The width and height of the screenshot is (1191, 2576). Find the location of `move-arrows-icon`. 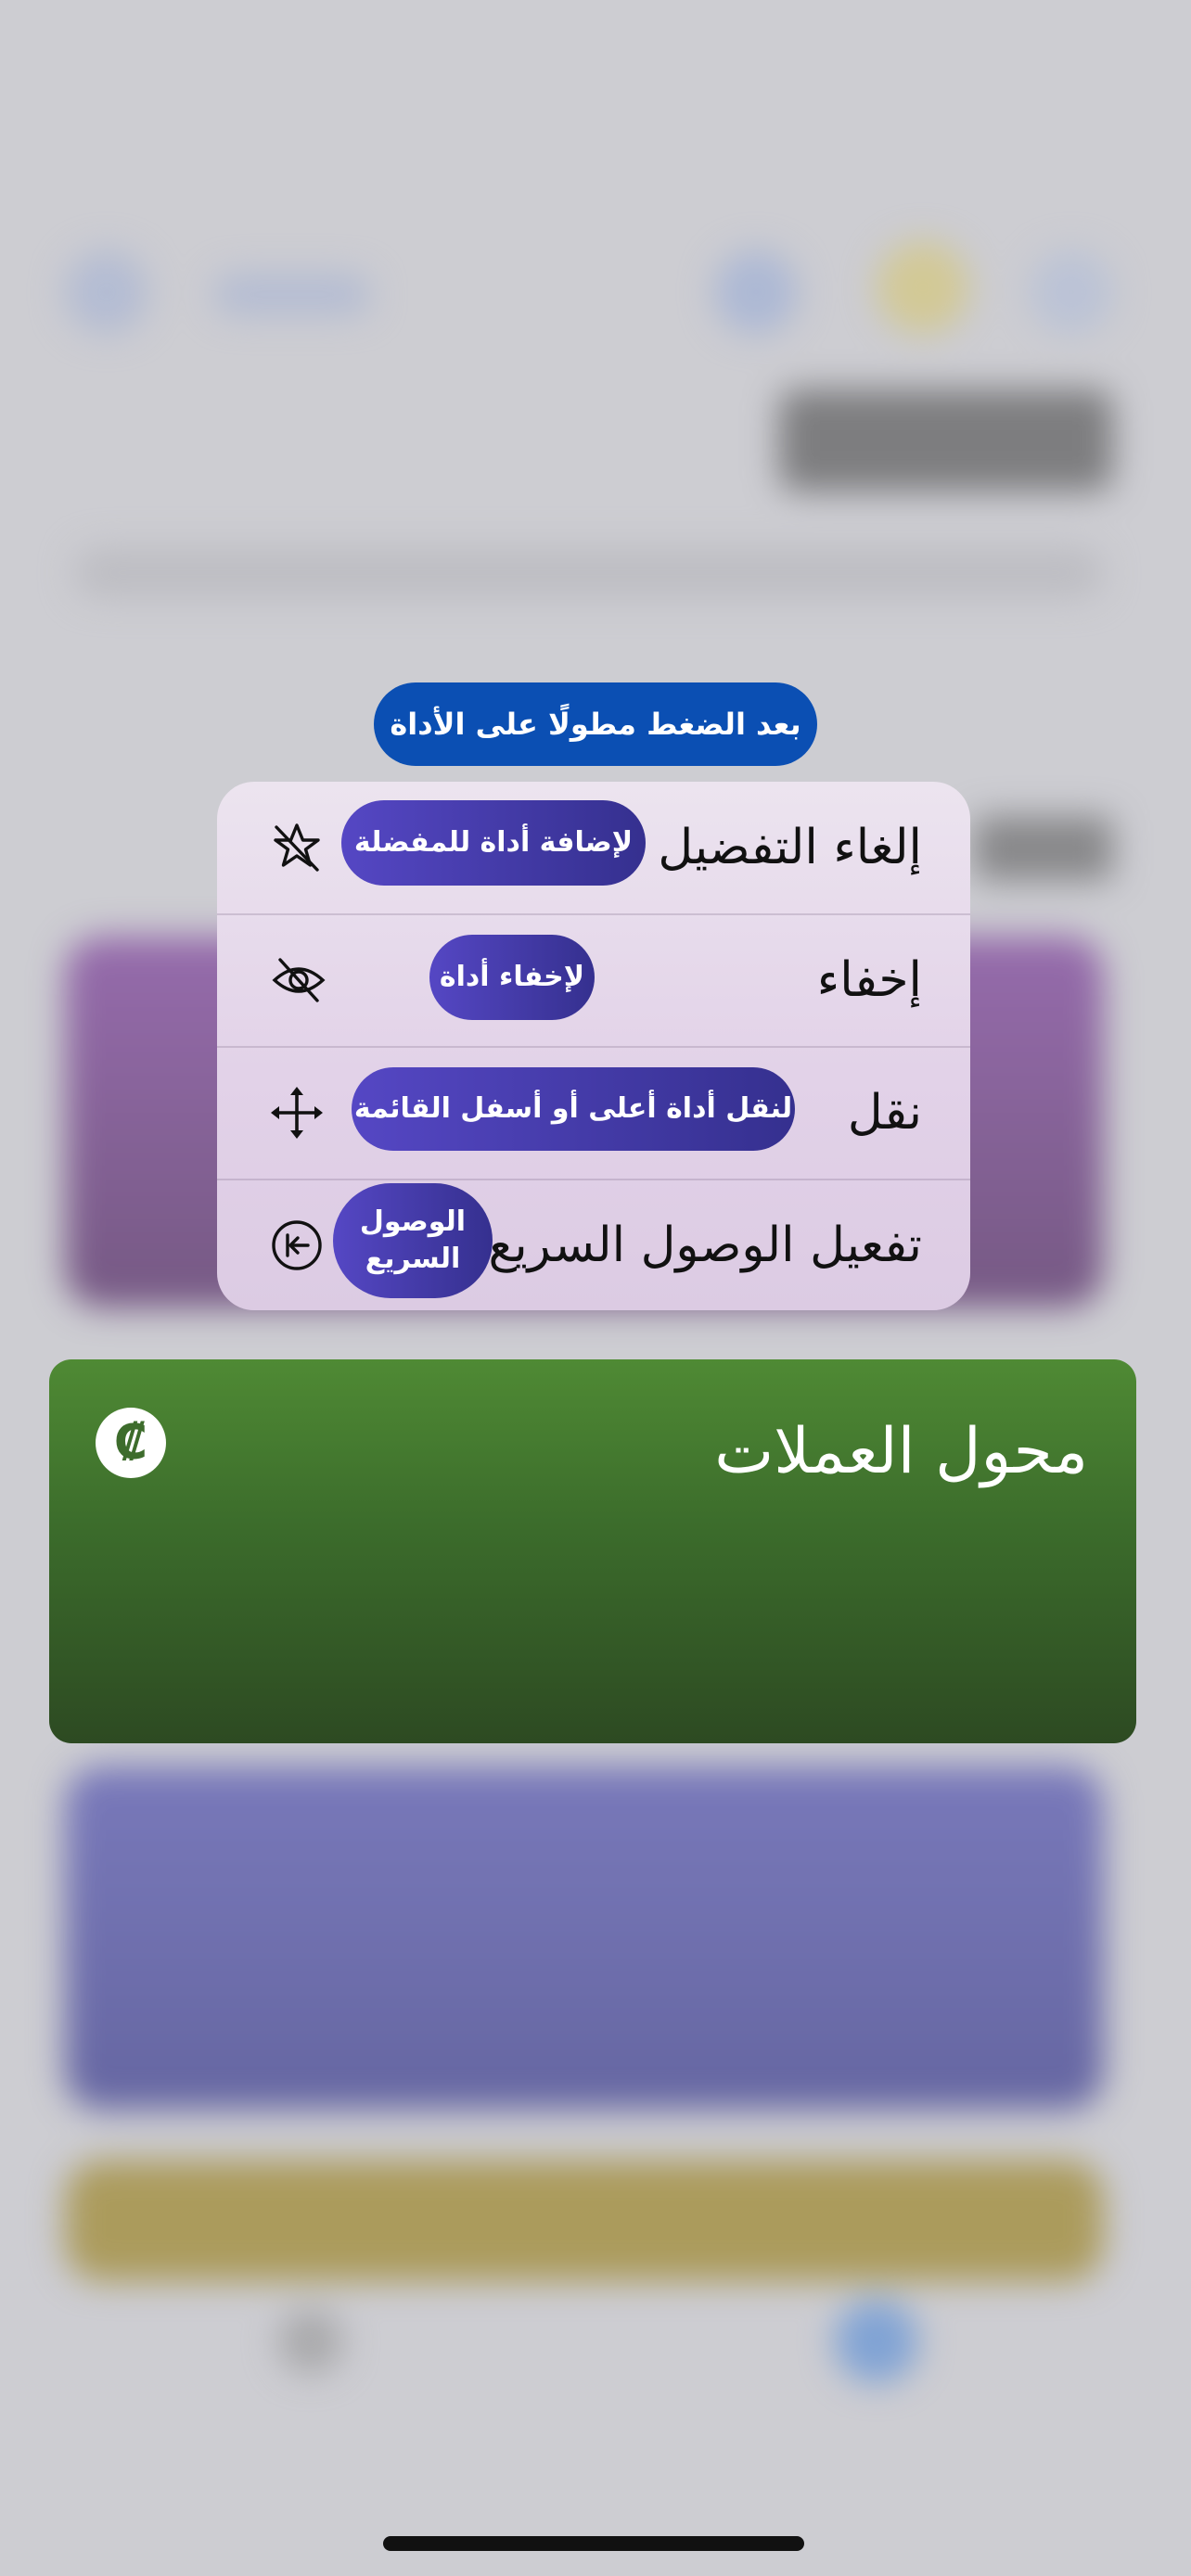

move-arrows-icon is located at coordinates (297, 1113).